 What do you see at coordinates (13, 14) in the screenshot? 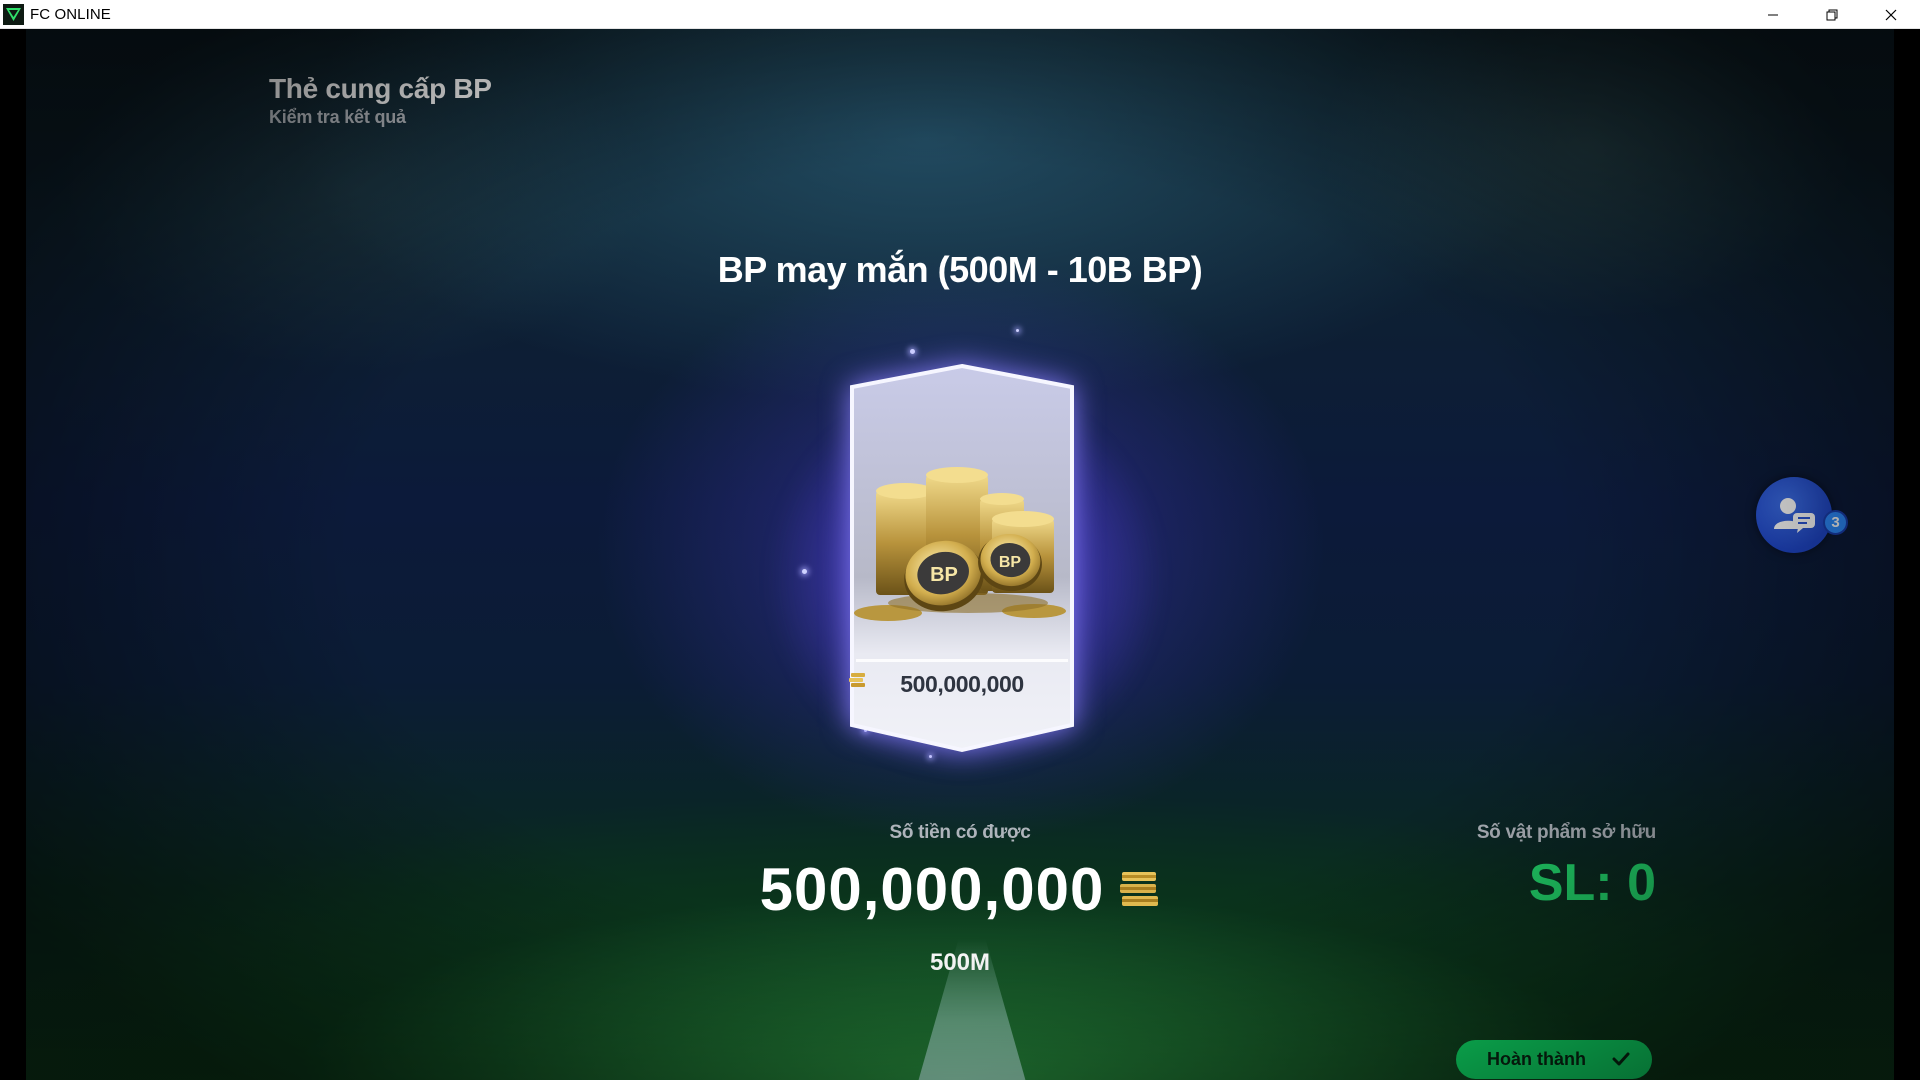
I see `fc-online-app-icon` at bounding box center [13, 14].